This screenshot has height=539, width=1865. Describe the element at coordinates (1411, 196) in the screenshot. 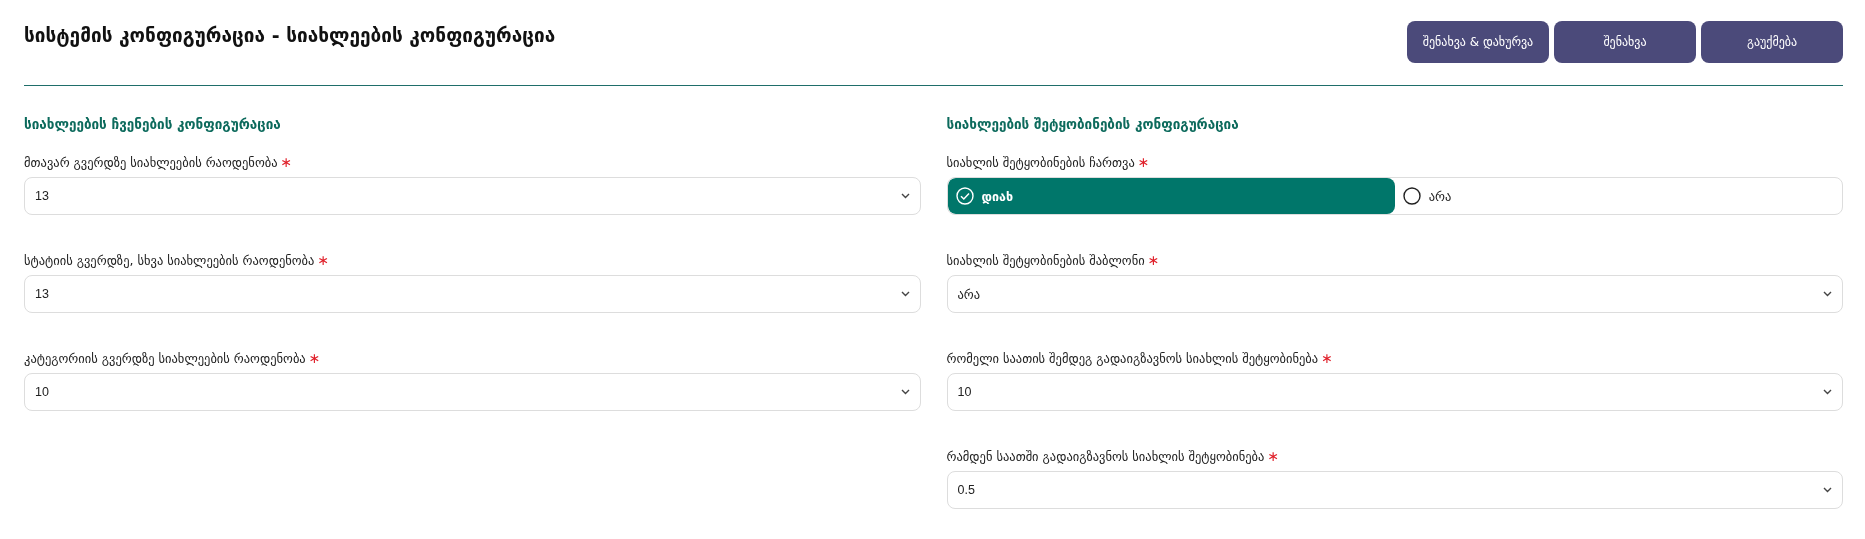

I see `radio-circle-icon` at that location.